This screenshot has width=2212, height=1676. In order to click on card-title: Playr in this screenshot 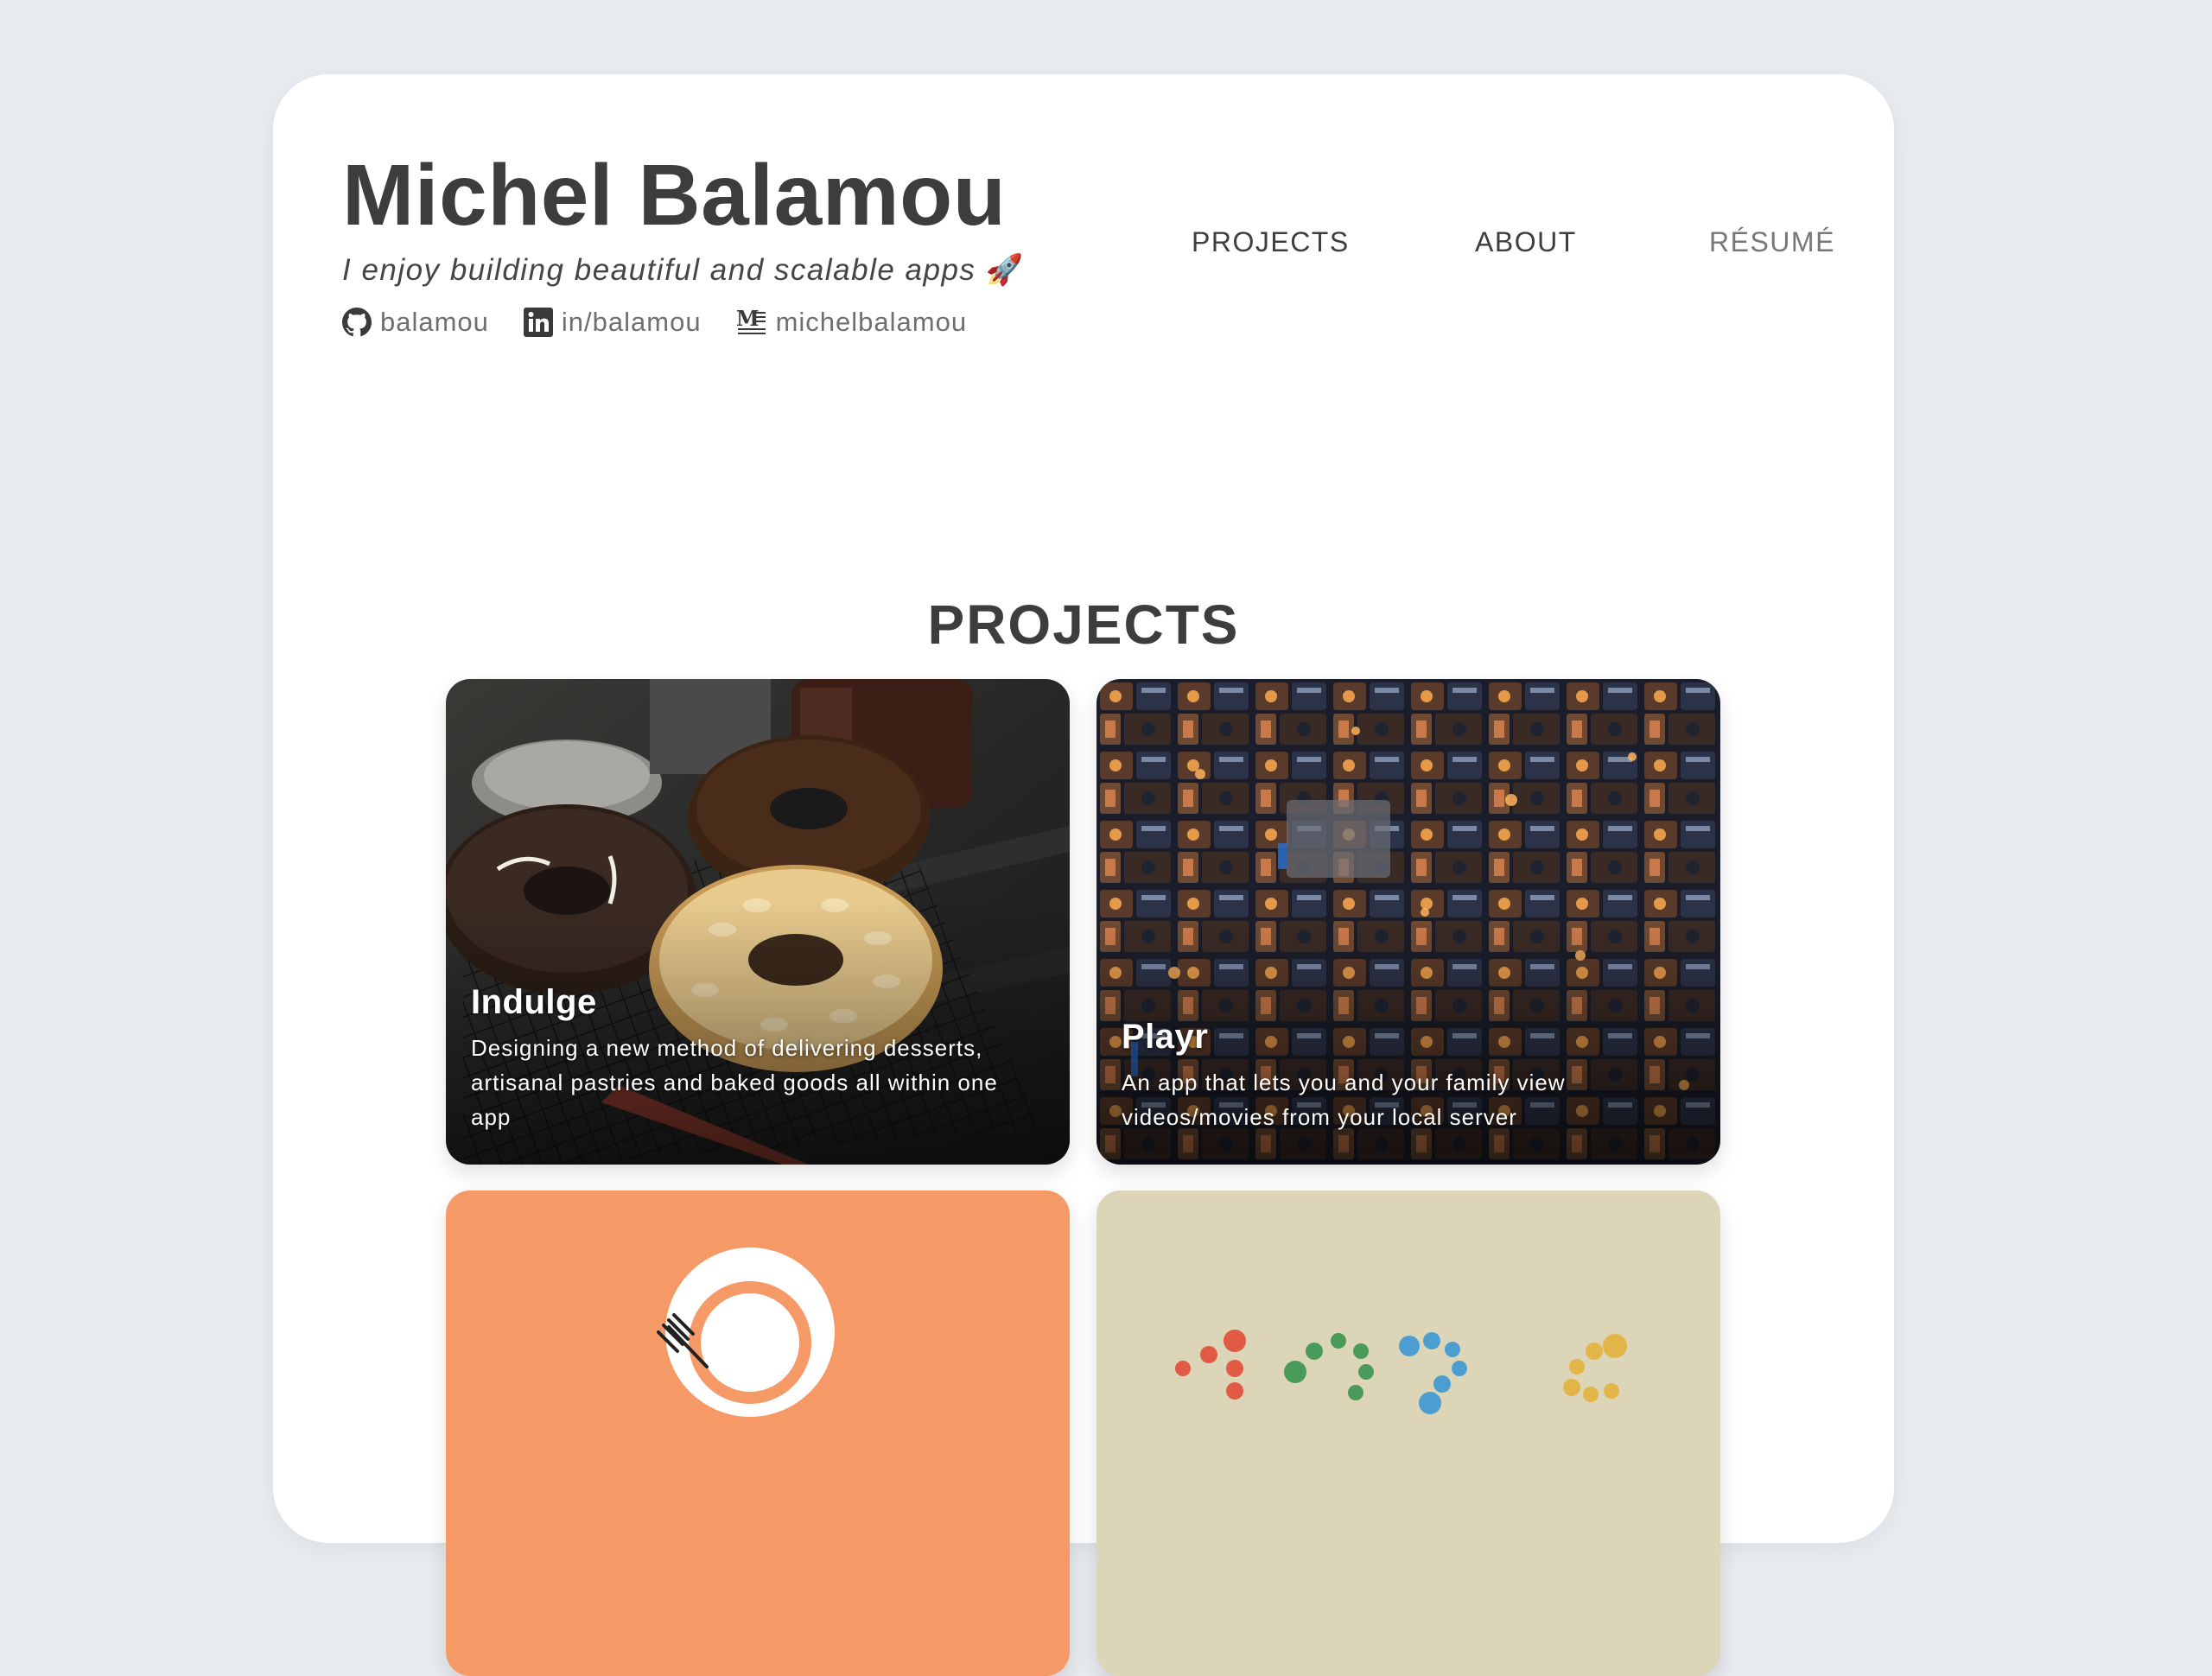, I will do `click(1165, 1037)`.